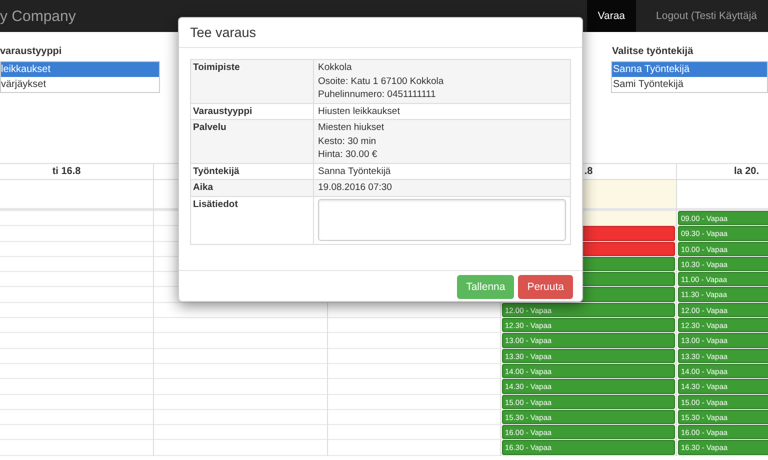 This screenshot has width=768, height=460. Describe the element at coordinates (203, 188) in the screenshot. I see `field-label: Aika` at that location.